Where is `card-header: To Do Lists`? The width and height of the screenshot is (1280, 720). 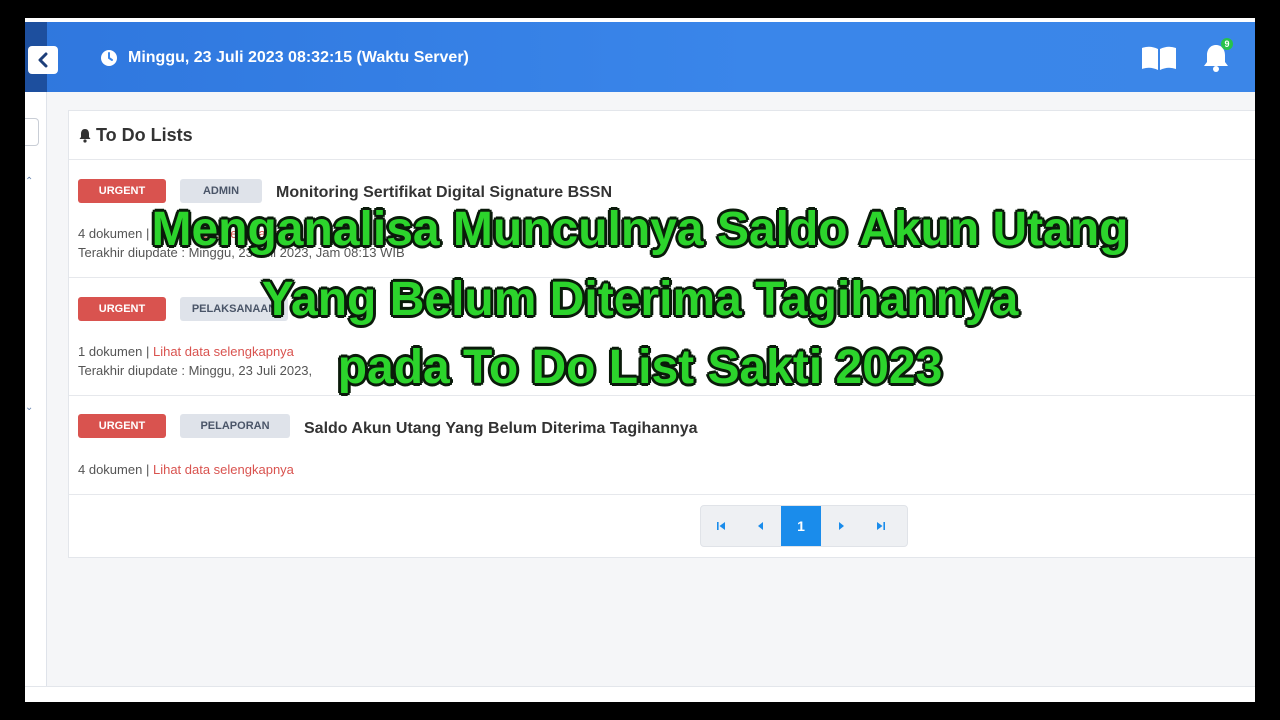 card-header: To Do Lists is located at coordinates (662, 135).